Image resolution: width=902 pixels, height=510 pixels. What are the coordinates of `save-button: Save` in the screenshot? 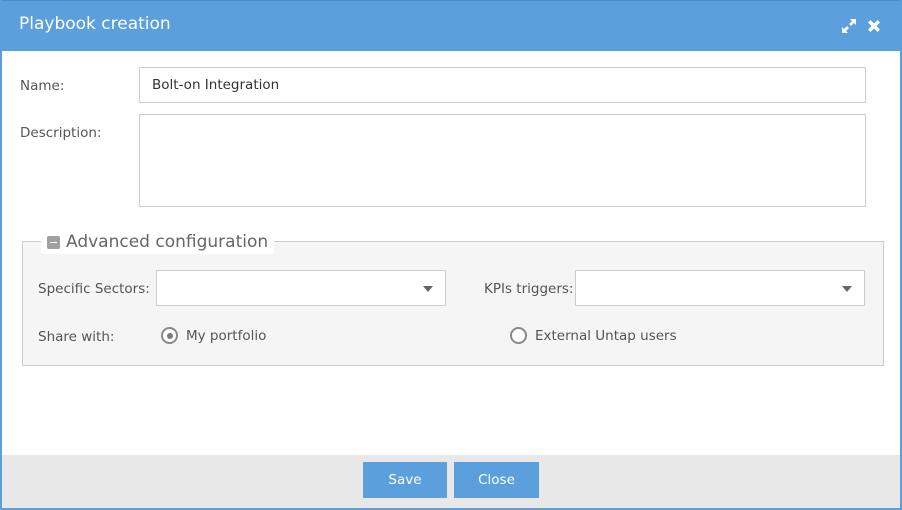 It's located at (405, 480).